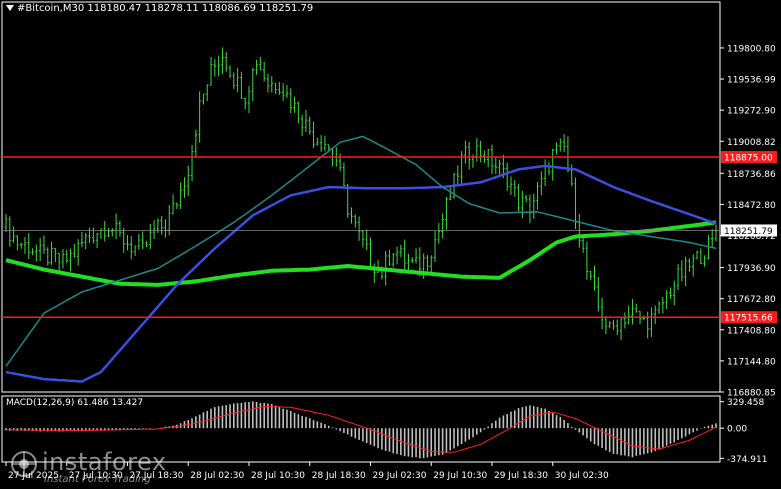  What do you see at coordinates (521, 476) in the screenshot?
I see `x-tick-label: 29 Jul 18:30` at bounding box center [521, 476].